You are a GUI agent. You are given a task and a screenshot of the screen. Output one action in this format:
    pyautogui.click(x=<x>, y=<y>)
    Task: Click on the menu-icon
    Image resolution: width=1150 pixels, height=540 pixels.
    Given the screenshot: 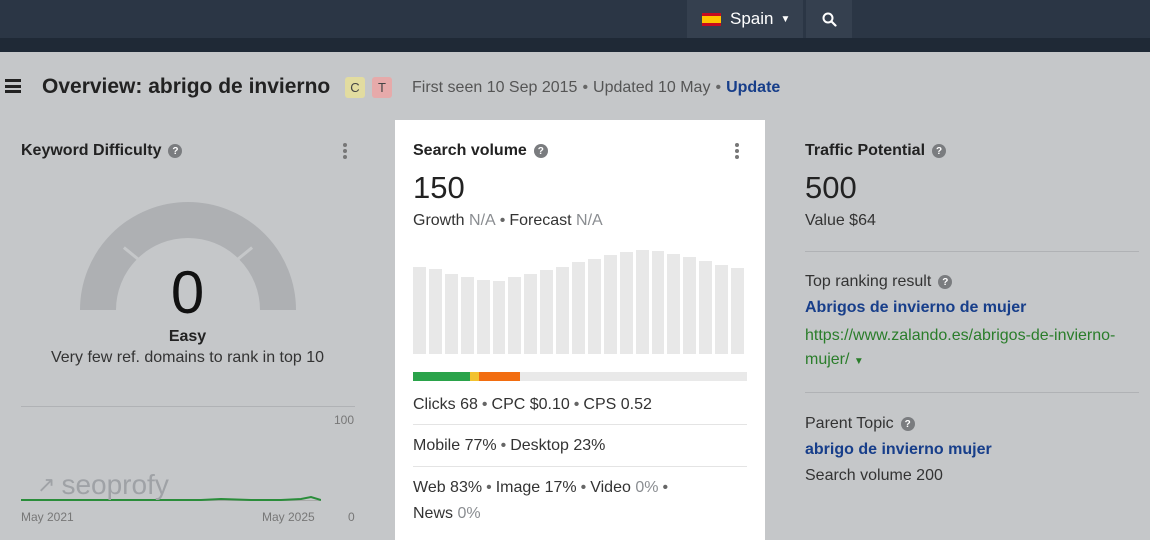 What is the action you would take?
    pyautogui.click(x=13, y=86)
    